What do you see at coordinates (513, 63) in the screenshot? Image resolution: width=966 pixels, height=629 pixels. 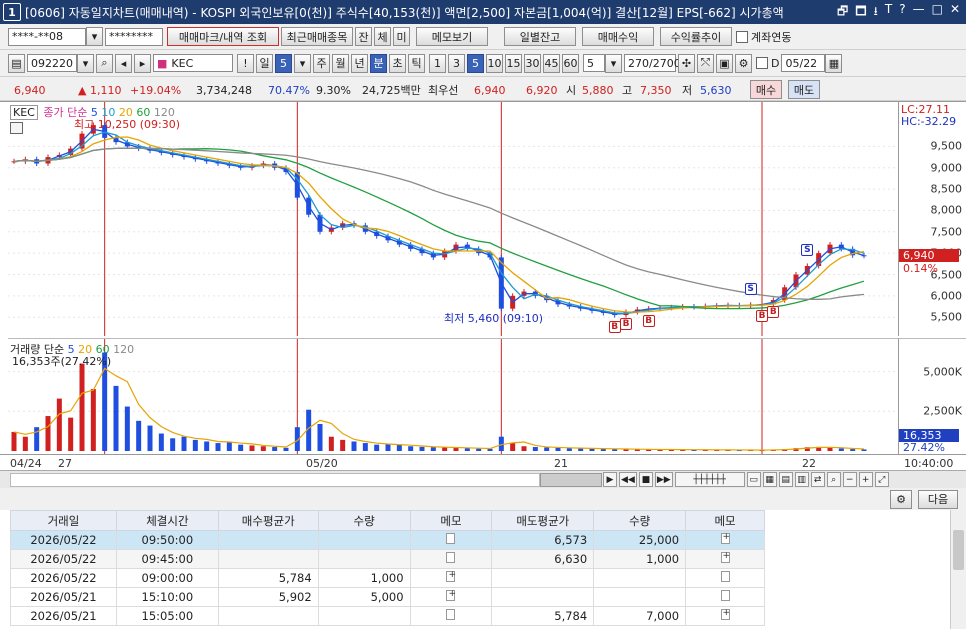 I see `interval-15: 15` at bounding box center [513, 63].